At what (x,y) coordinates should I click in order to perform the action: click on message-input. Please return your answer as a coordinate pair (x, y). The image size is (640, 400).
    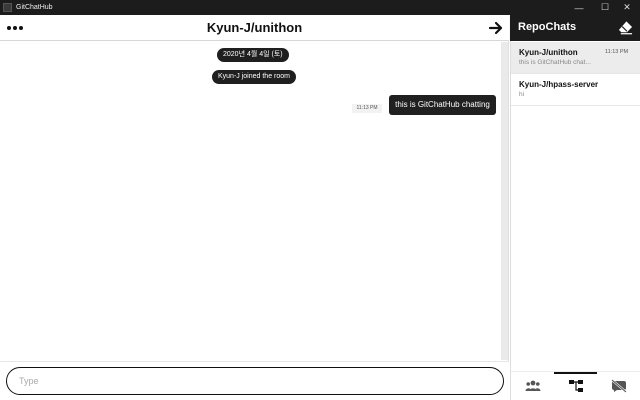
    Looking at the image, I should click on (255, 381).